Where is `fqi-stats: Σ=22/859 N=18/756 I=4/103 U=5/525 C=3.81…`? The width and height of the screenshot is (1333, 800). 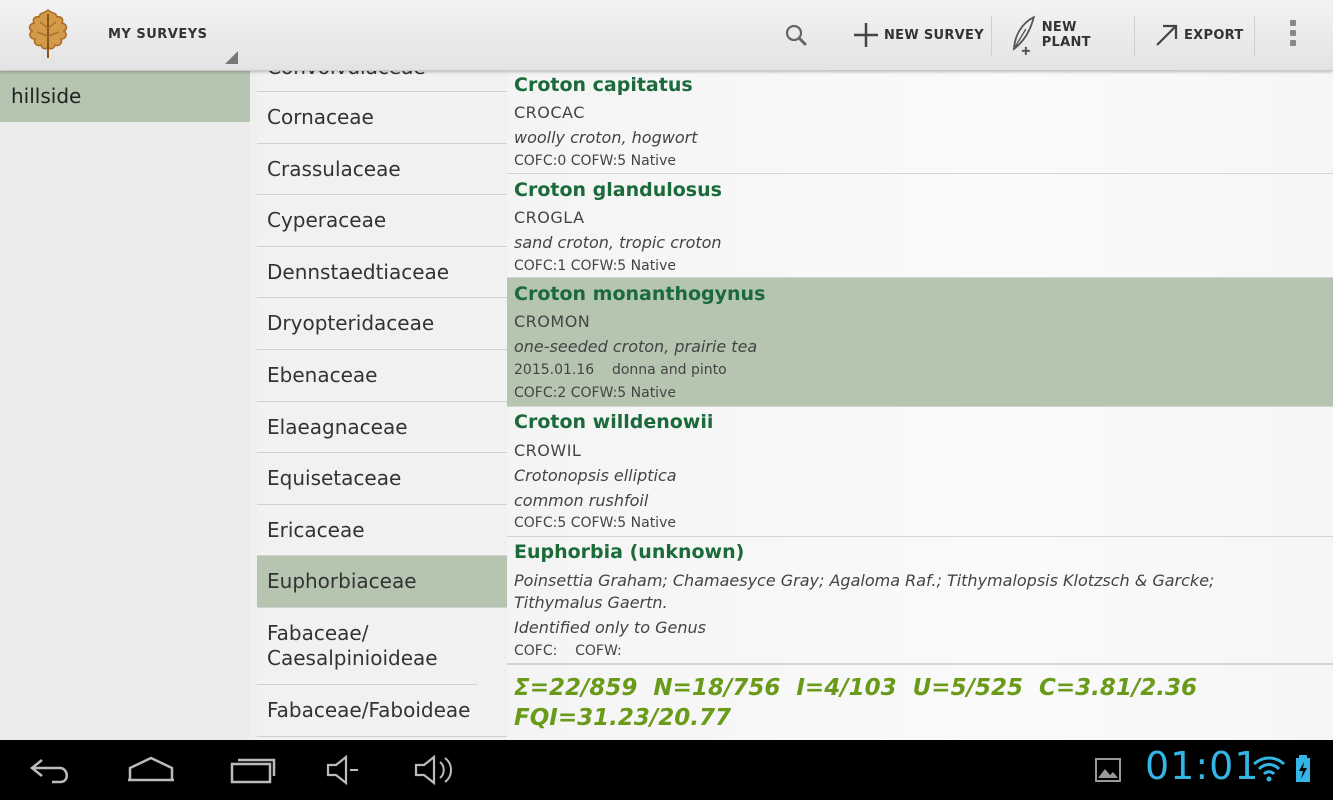
fqi-stats: Σ=22/859 N=18/756 I=4/103 U=5/525 C=3.81… is located at coordinates (855, 703).